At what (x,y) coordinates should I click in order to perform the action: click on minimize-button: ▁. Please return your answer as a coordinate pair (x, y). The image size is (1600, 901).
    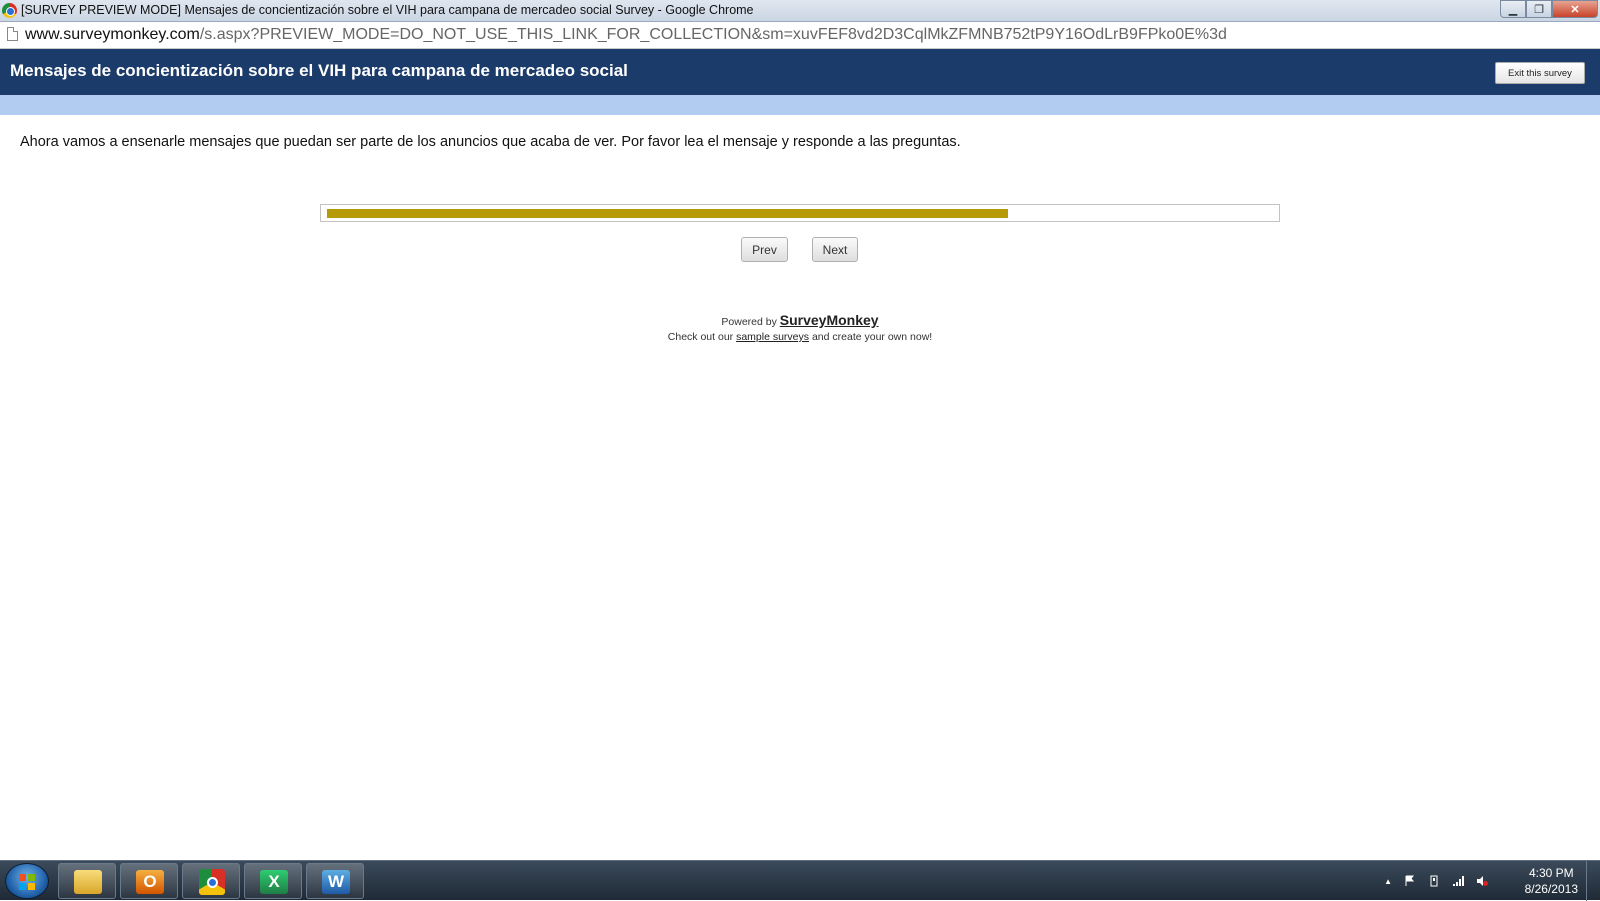
    Looking at the image, I should click on (1513, 9).